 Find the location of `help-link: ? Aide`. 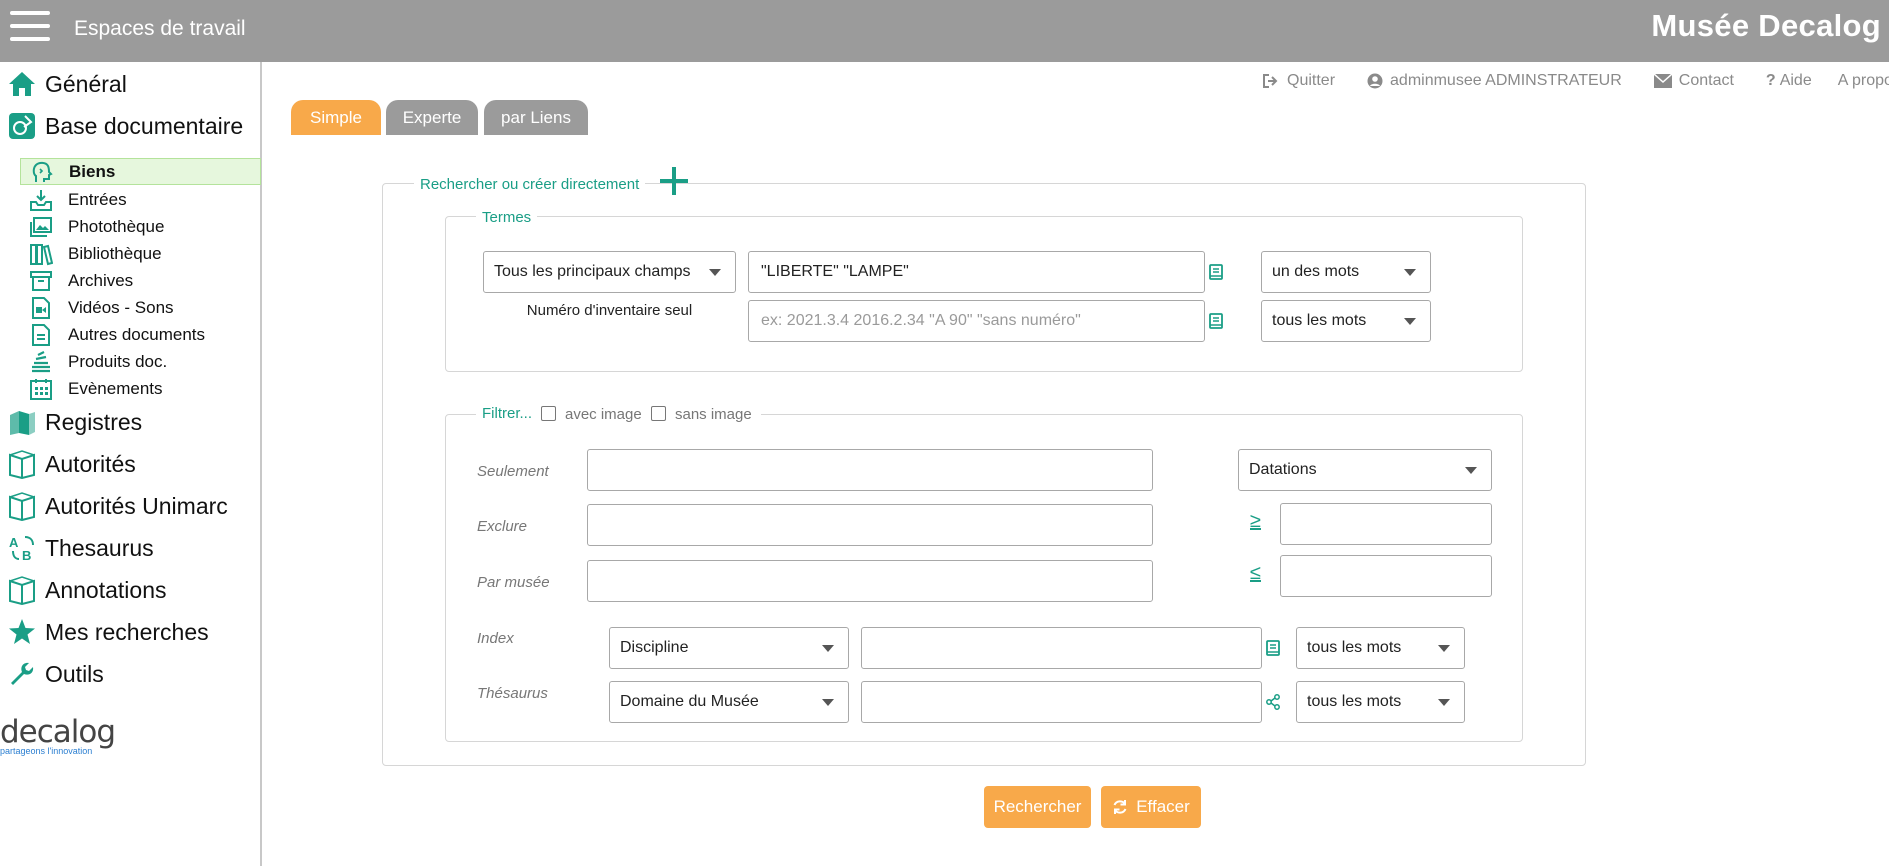

help-link: ? Aide is located at coordinates (1789, 81).